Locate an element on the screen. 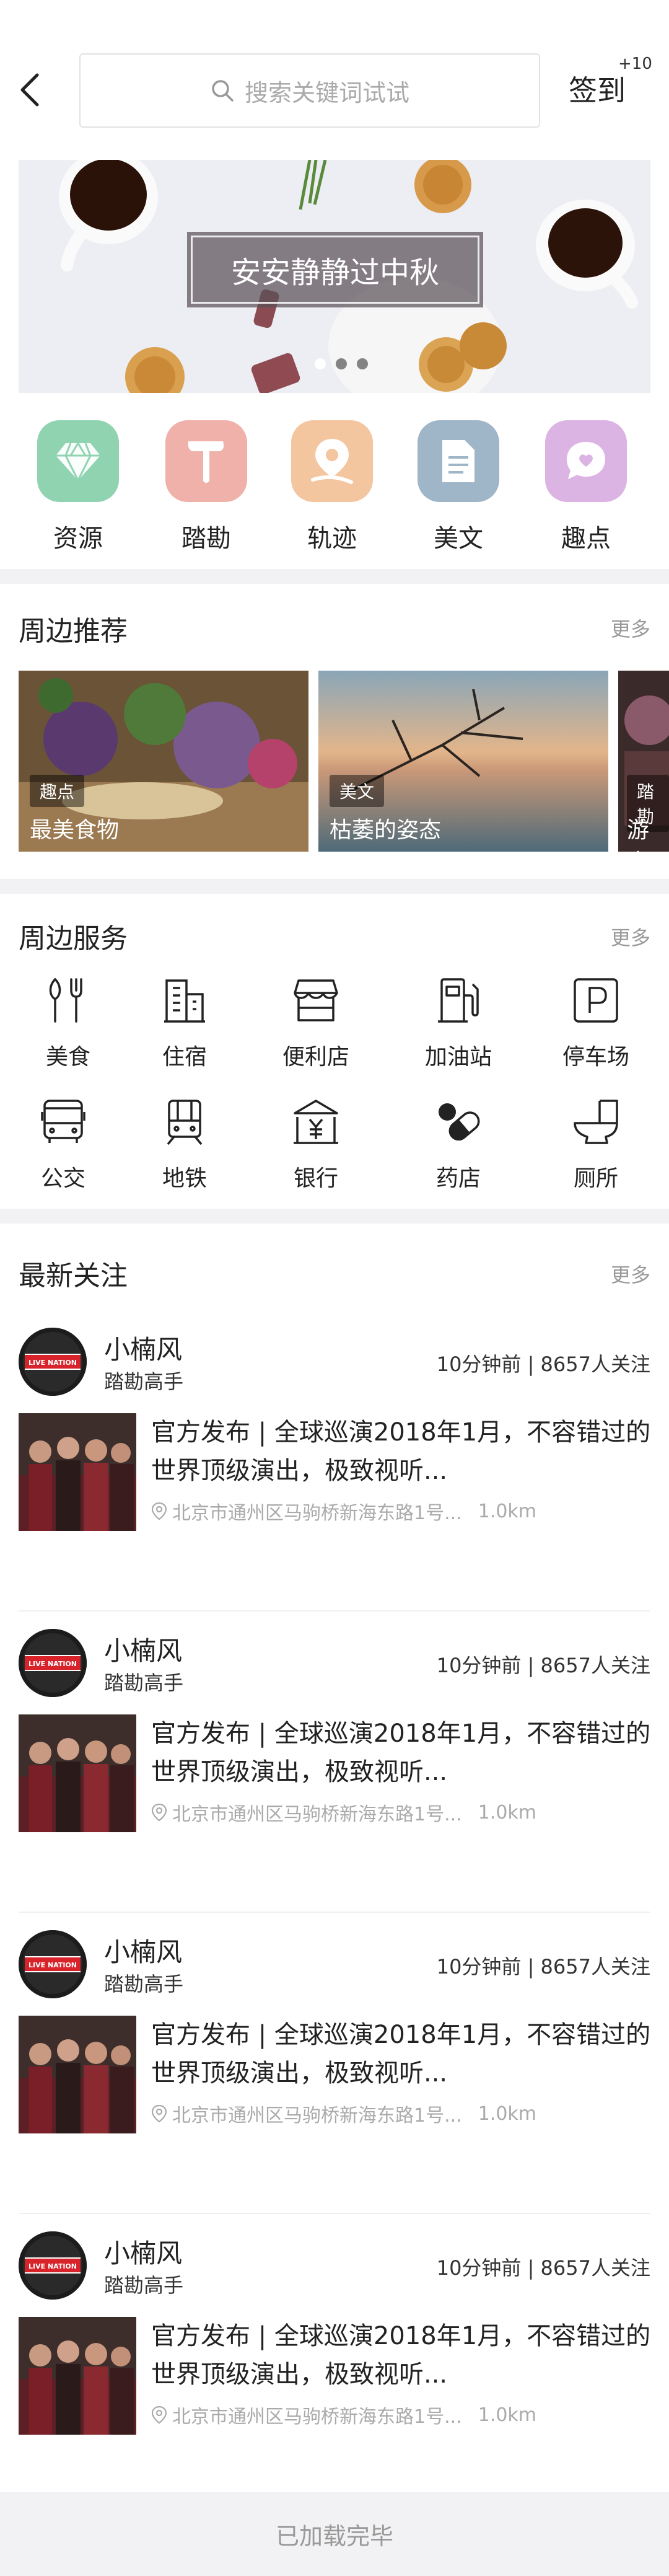 The image size is (669, 2576). category-resources: 资源 is located at coordinates (78, 487).